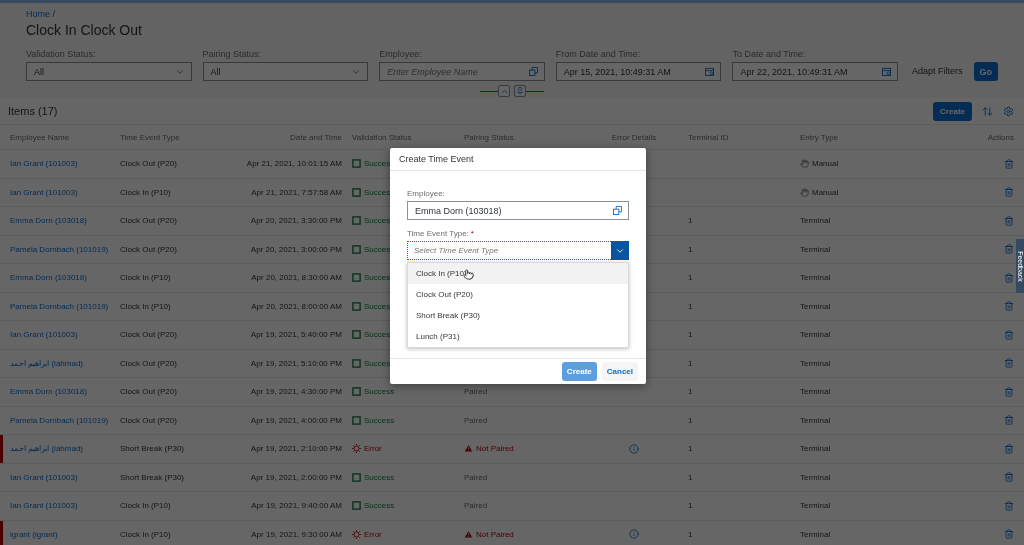 The width and height of the screenshot is (1024, 545). I want to click on dropdown-option: Clock Out (P20), so click(518, 294).